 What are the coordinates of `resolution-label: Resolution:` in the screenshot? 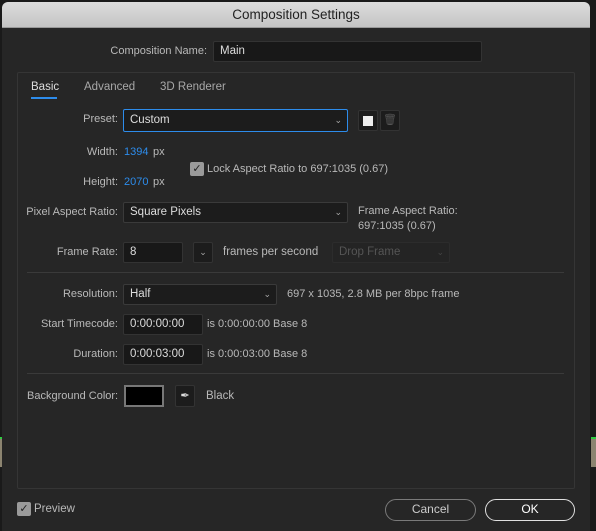 It's located at (90, 294).